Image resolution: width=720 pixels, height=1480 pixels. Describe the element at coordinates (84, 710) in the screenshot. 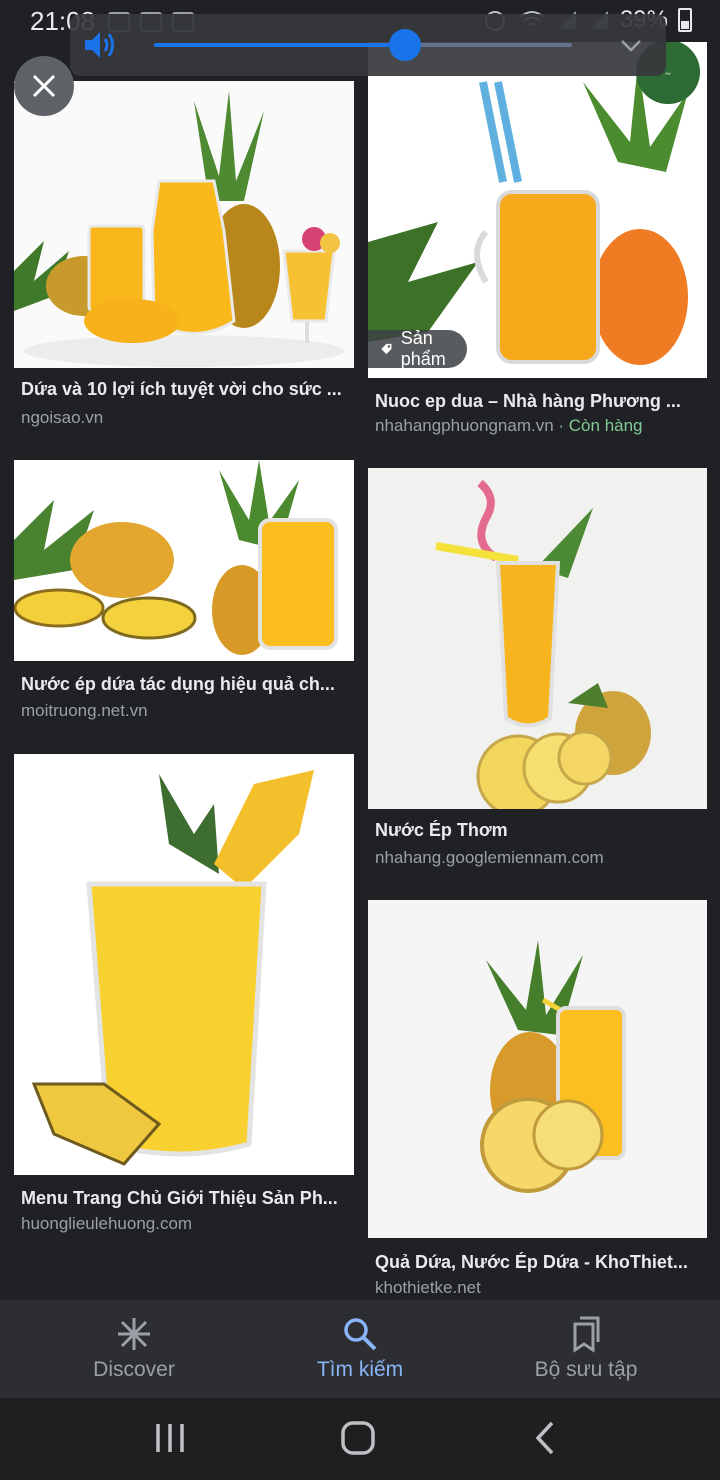

I see `result-source: moitruong.net.vn` at that location.